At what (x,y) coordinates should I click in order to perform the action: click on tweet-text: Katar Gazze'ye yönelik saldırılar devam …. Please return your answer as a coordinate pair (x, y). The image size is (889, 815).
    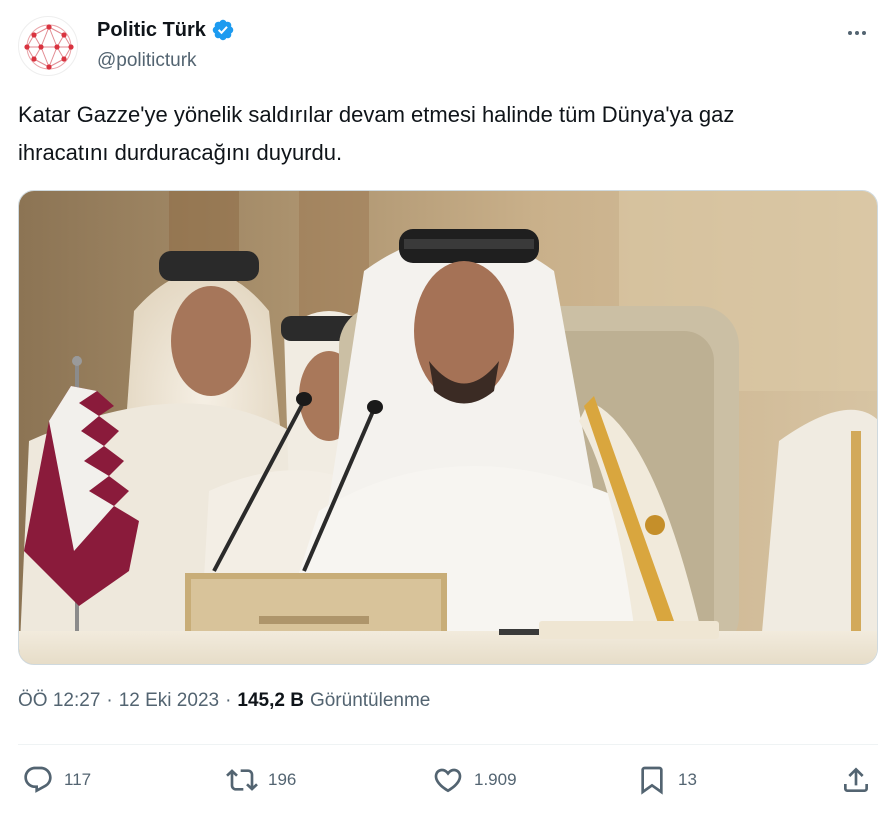
    Looking at the image, I should click on (448, 134).